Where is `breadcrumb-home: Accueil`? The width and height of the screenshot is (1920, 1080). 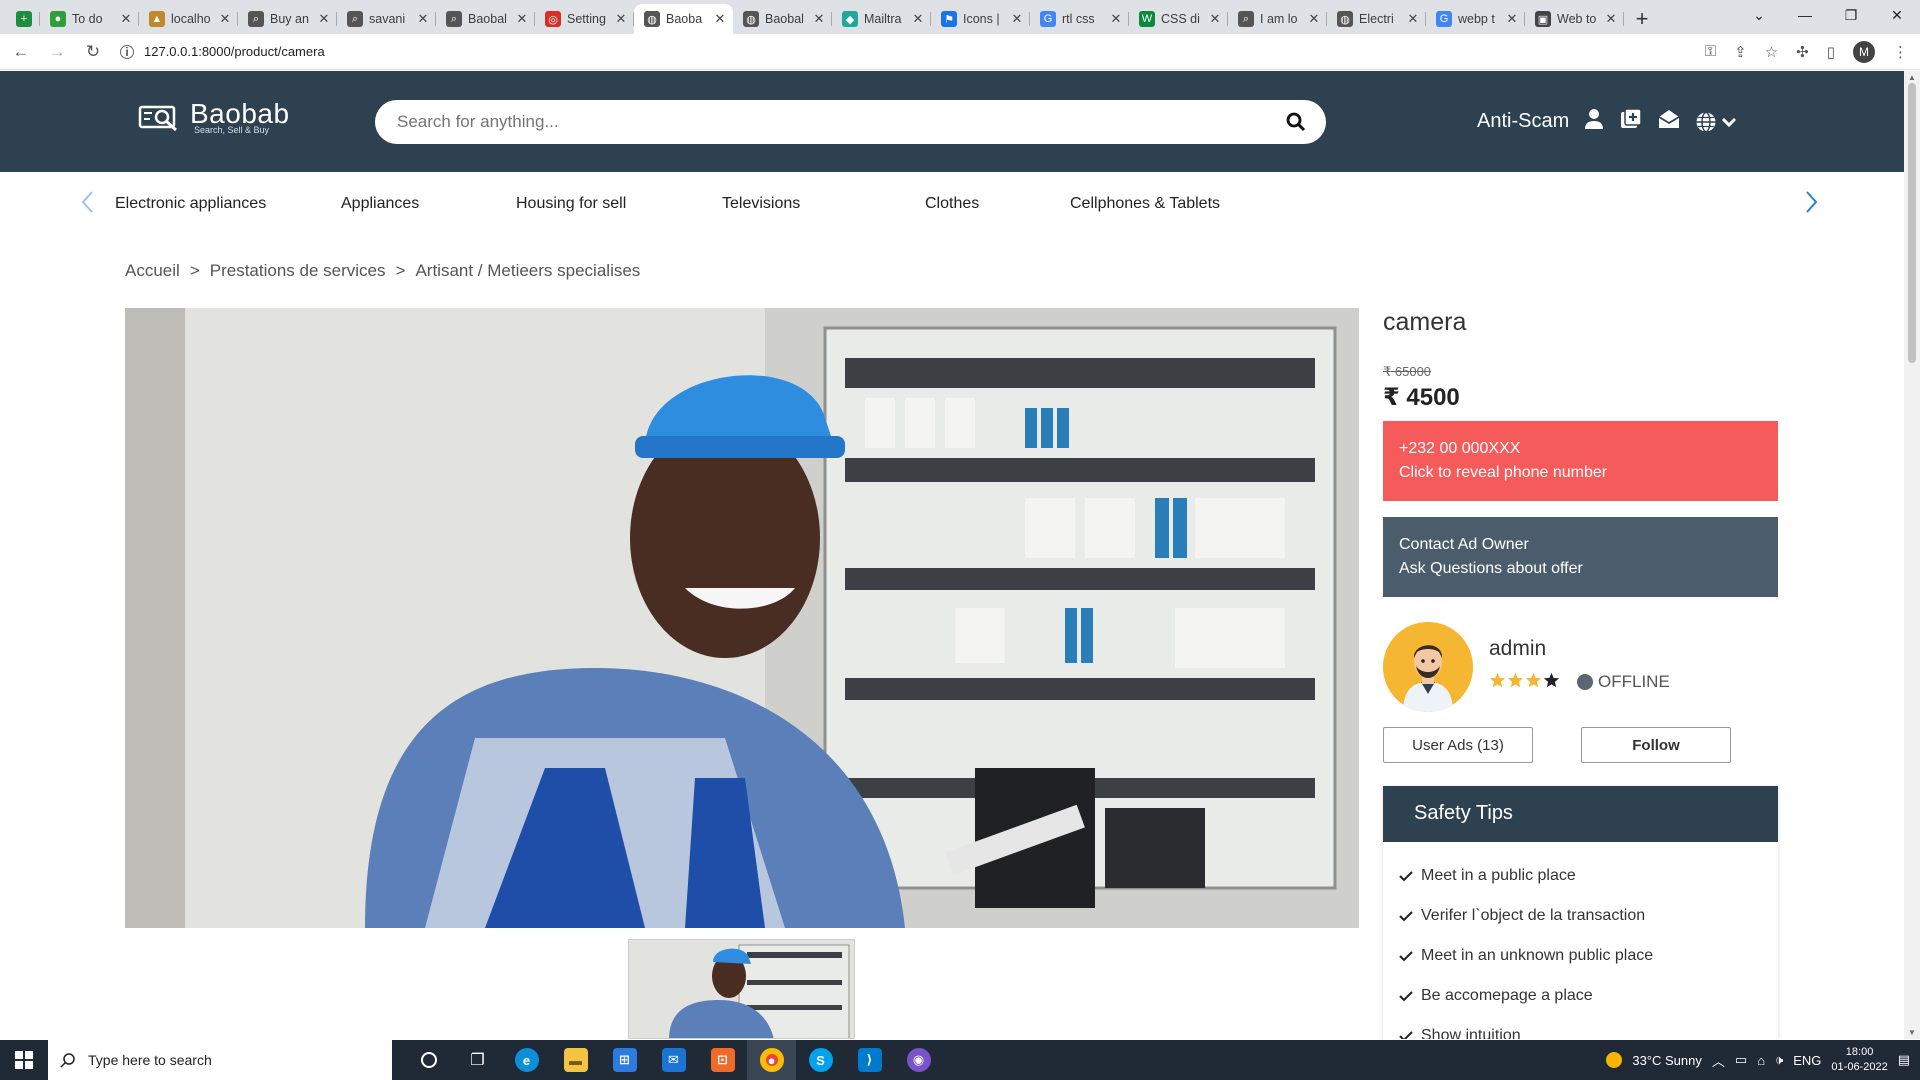 breadcrumb-home: Accueil is located at coordinates (152, 271).